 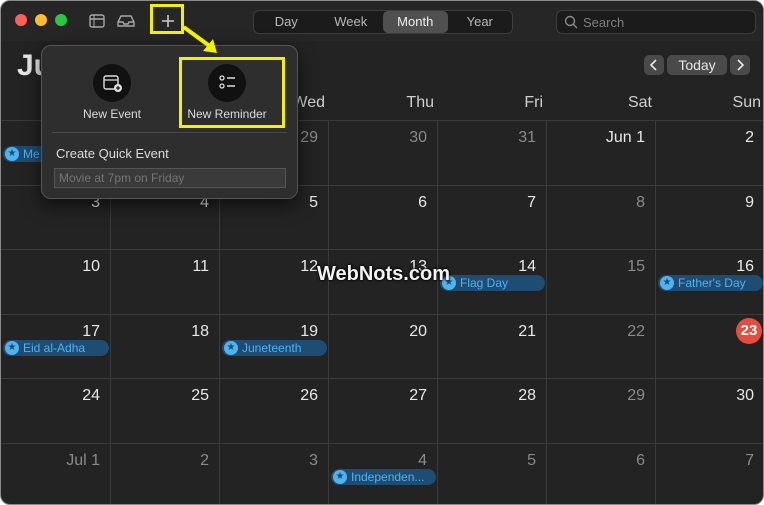 What do you see at coordinates (91, 266) in the screenshot?
I see `day-number: 10` at bounding box center [91, 266].